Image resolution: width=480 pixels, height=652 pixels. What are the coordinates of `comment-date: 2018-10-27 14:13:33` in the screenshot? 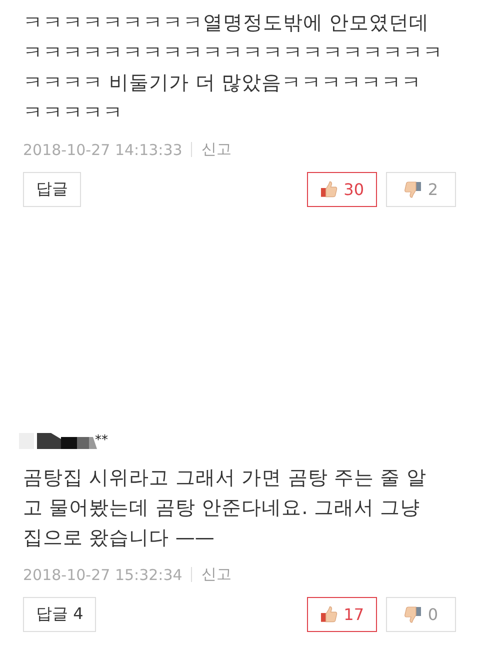 It's located at (102, 149).